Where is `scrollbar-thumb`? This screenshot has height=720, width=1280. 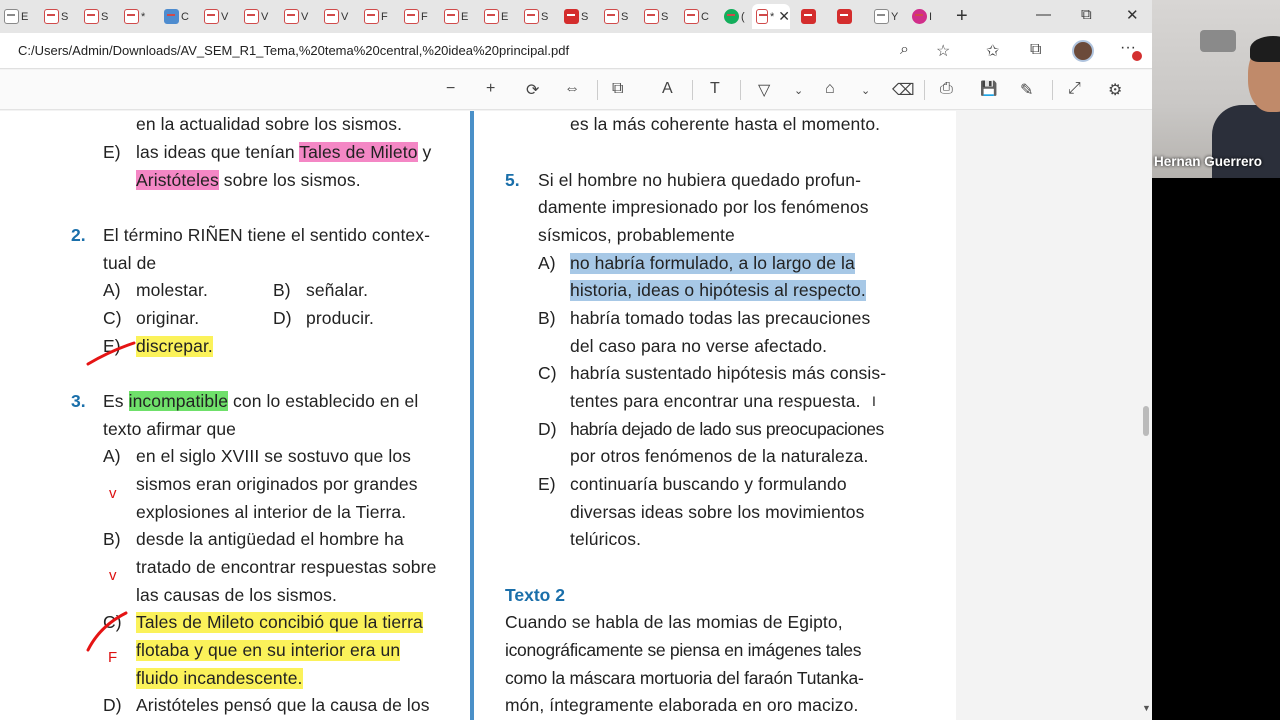 scrollbar-thumb is located at coordinates (1146, 421).